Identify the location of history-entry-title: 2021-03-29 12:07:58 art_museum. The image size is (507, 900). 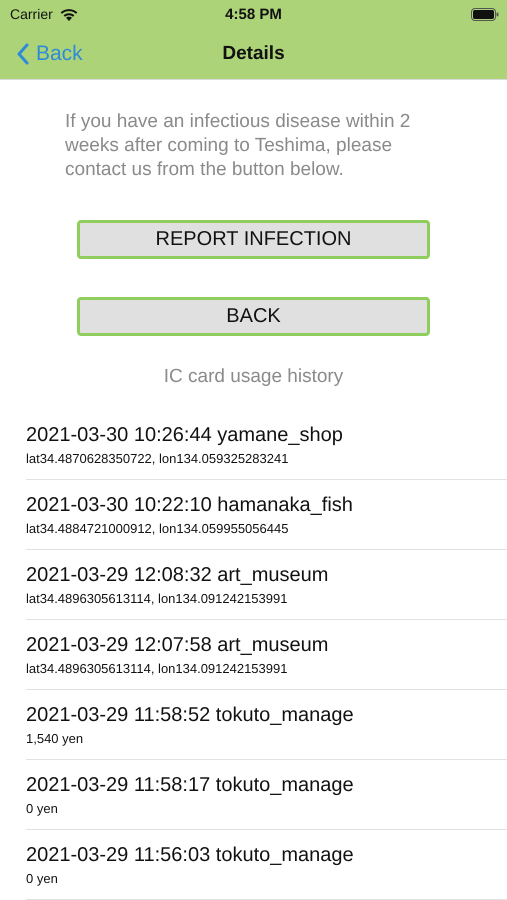
(178, 645).